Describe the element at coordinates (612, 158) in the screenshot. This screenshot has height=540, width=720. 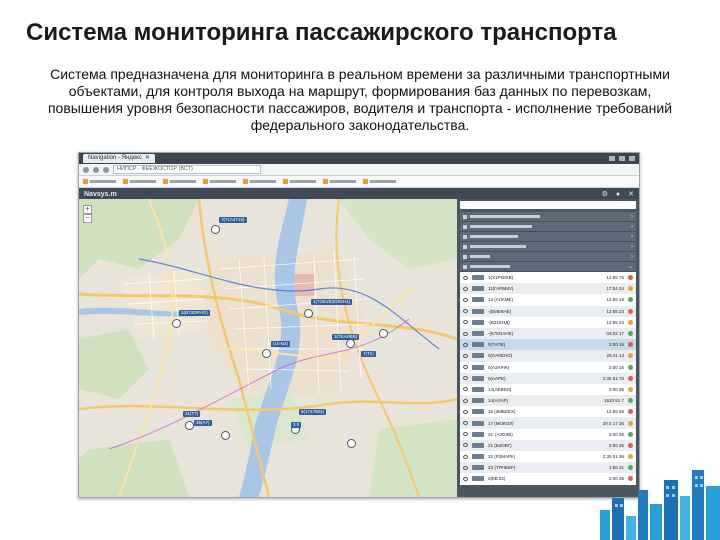
I see `minimize-button` at that location.